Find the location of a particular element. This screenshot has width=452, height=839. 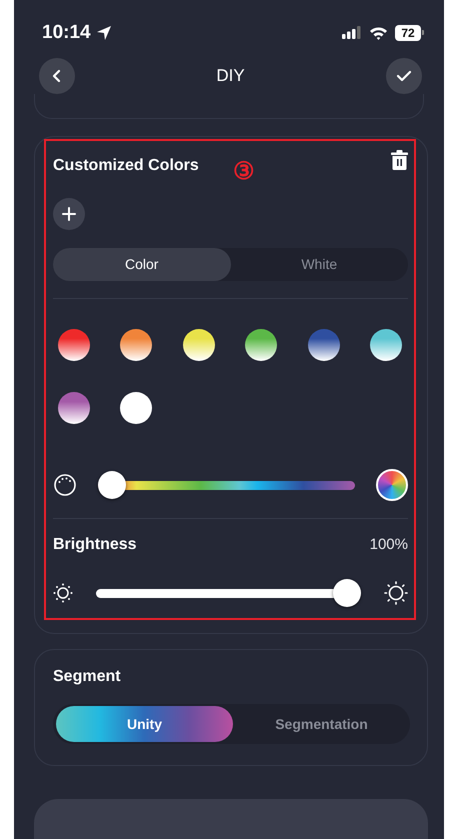

checkmark-icon is located at coordinates (404, 75).